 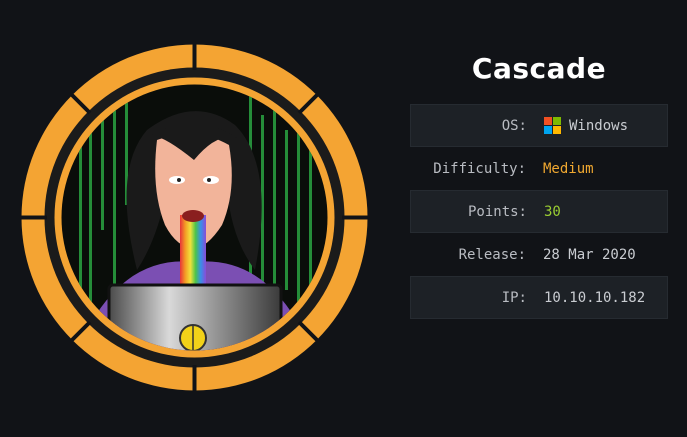 I want to click on info-row-difficulty: Difficulty: Medium, so click(x=539, y=168).